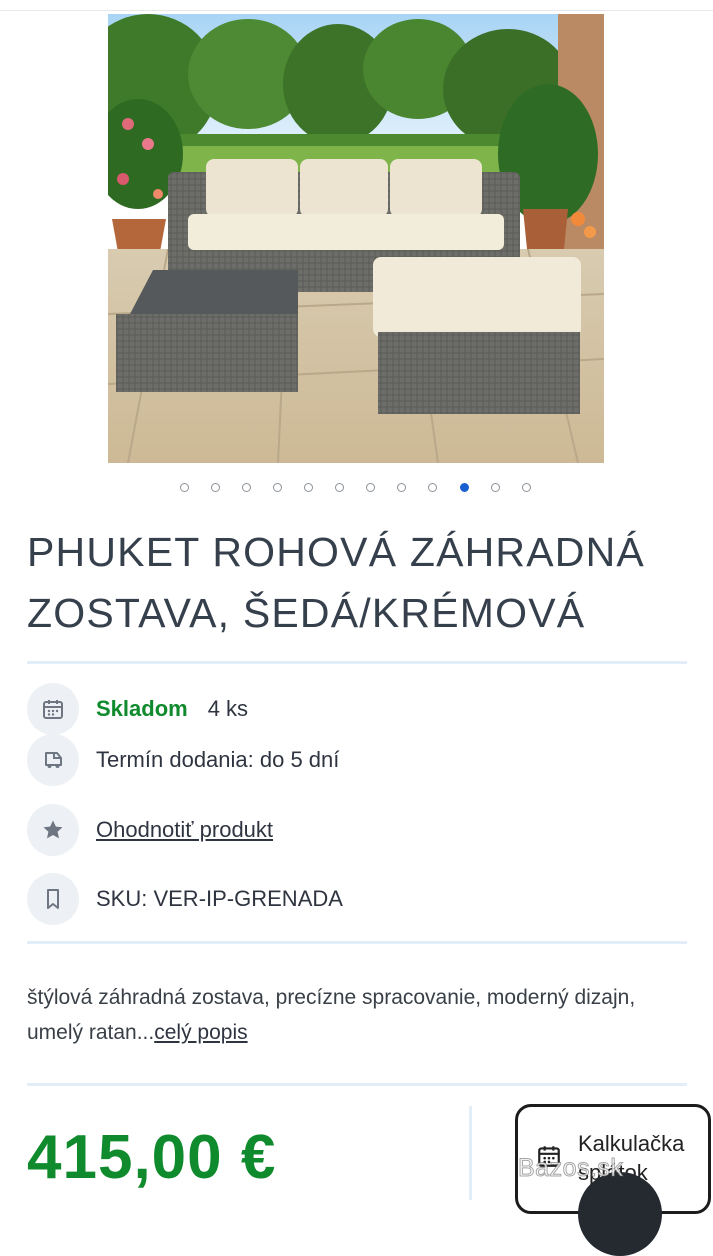  Describe the element at coordinates (53, 760) in the screenshot. I see `truck-icon` at that location.